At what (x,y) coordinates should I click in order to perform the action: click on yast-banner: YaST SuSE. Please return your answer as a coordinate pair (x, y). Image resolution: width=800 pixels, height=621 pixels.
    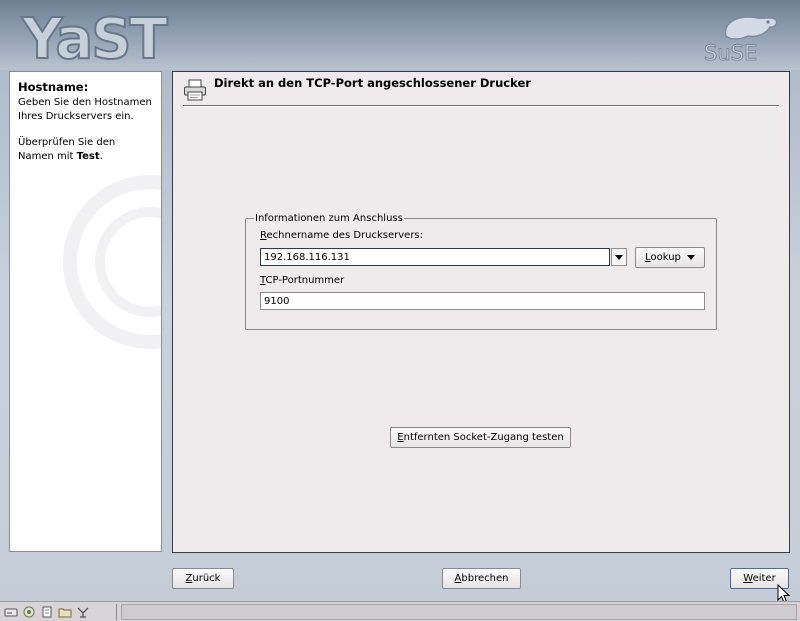
    Looking at the image, I should click on (400, 35).